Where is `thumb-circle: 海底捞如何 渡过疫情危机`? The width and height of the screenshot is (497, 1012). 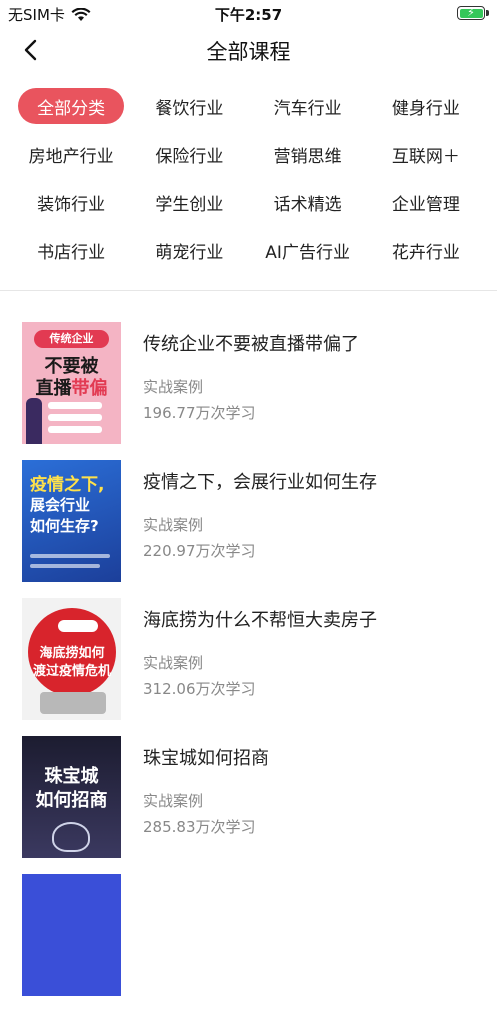 thumb-circle: 海底捞如何 渡过疫情危机 is located at coordinates (72, 652).